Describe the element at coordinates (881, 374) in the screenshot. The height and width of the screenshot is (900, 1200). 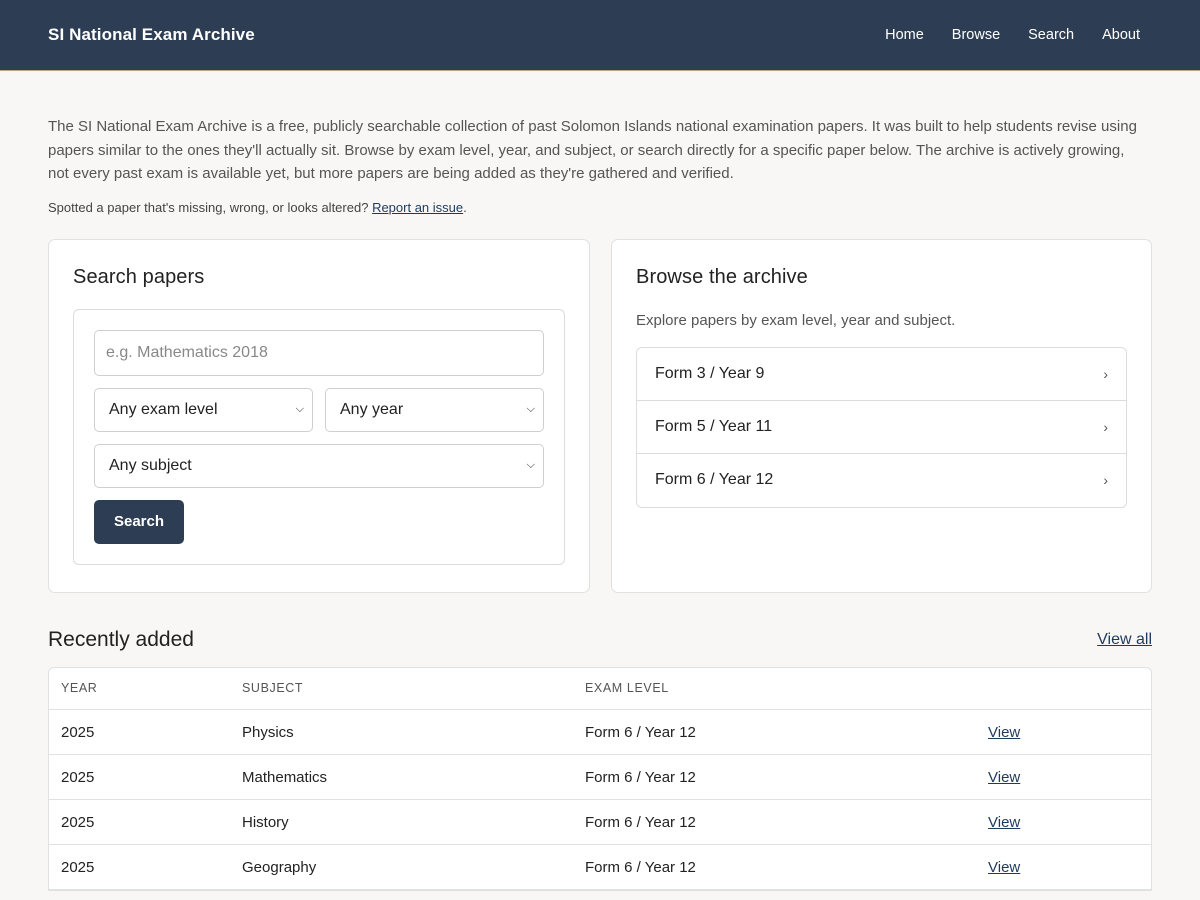
I see `level-item-form3: Form 3 / Year 9 ›` at that location.